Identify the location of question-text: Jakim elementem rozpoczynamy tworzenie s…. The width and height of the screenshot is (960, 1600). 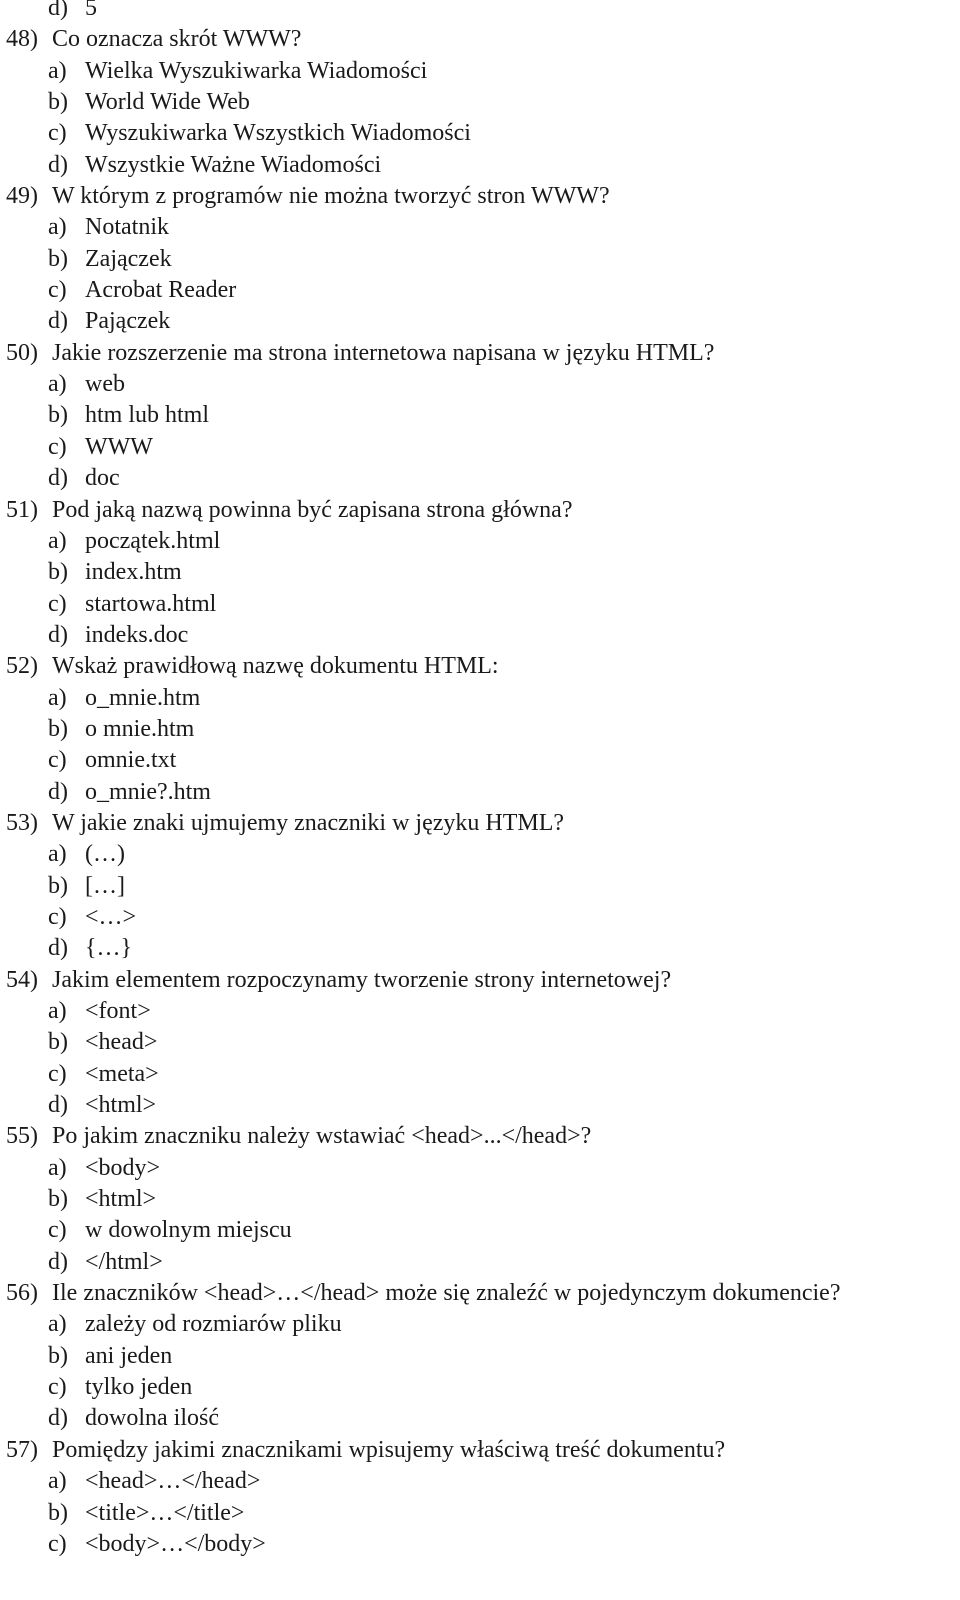
(362, 979).